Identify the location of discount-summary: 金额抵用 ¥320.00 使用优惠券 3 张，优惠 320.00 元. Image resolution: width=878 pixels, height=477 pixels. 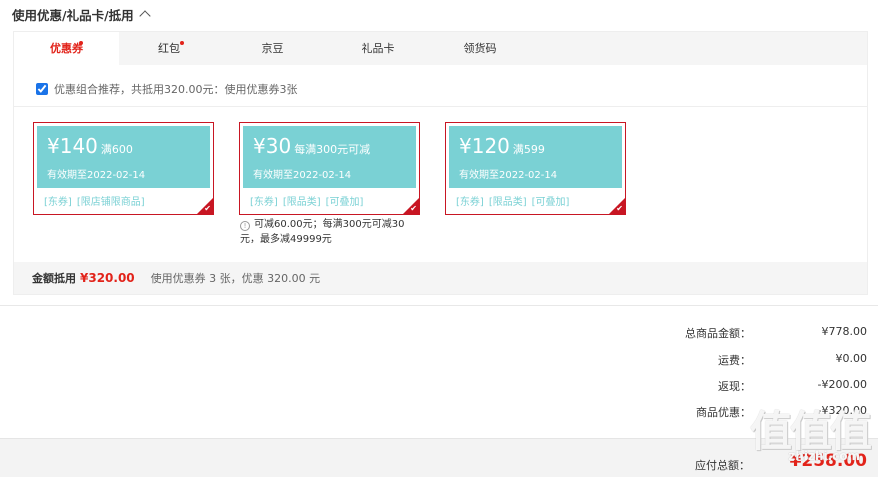
(440, 278).